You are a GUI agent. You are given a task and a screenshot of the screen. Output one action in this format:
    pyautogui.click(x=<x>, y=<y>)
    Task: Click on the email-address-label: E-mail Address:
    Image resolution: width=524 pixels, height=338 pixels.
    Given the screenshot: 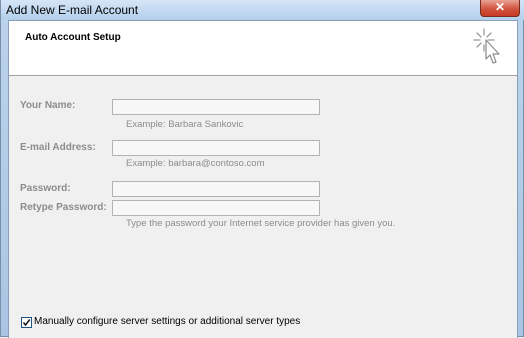 What is the action you would take?
    pyautogui.click(x=58, y=147)
    